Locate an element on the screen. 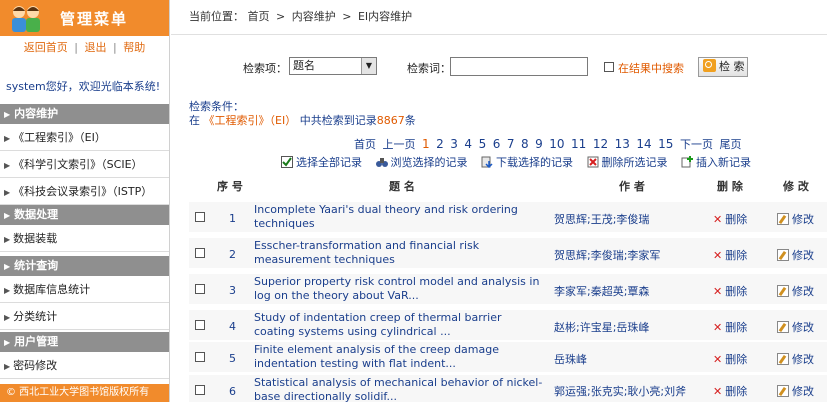  section-content-maintenance: ▶ 内容维护 is located at coordinates (84, 114).